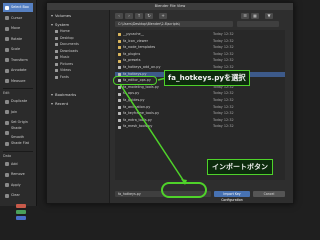 The image size is (320, 240). I want to click on system-item-label: Downloads, so click(69, 50).